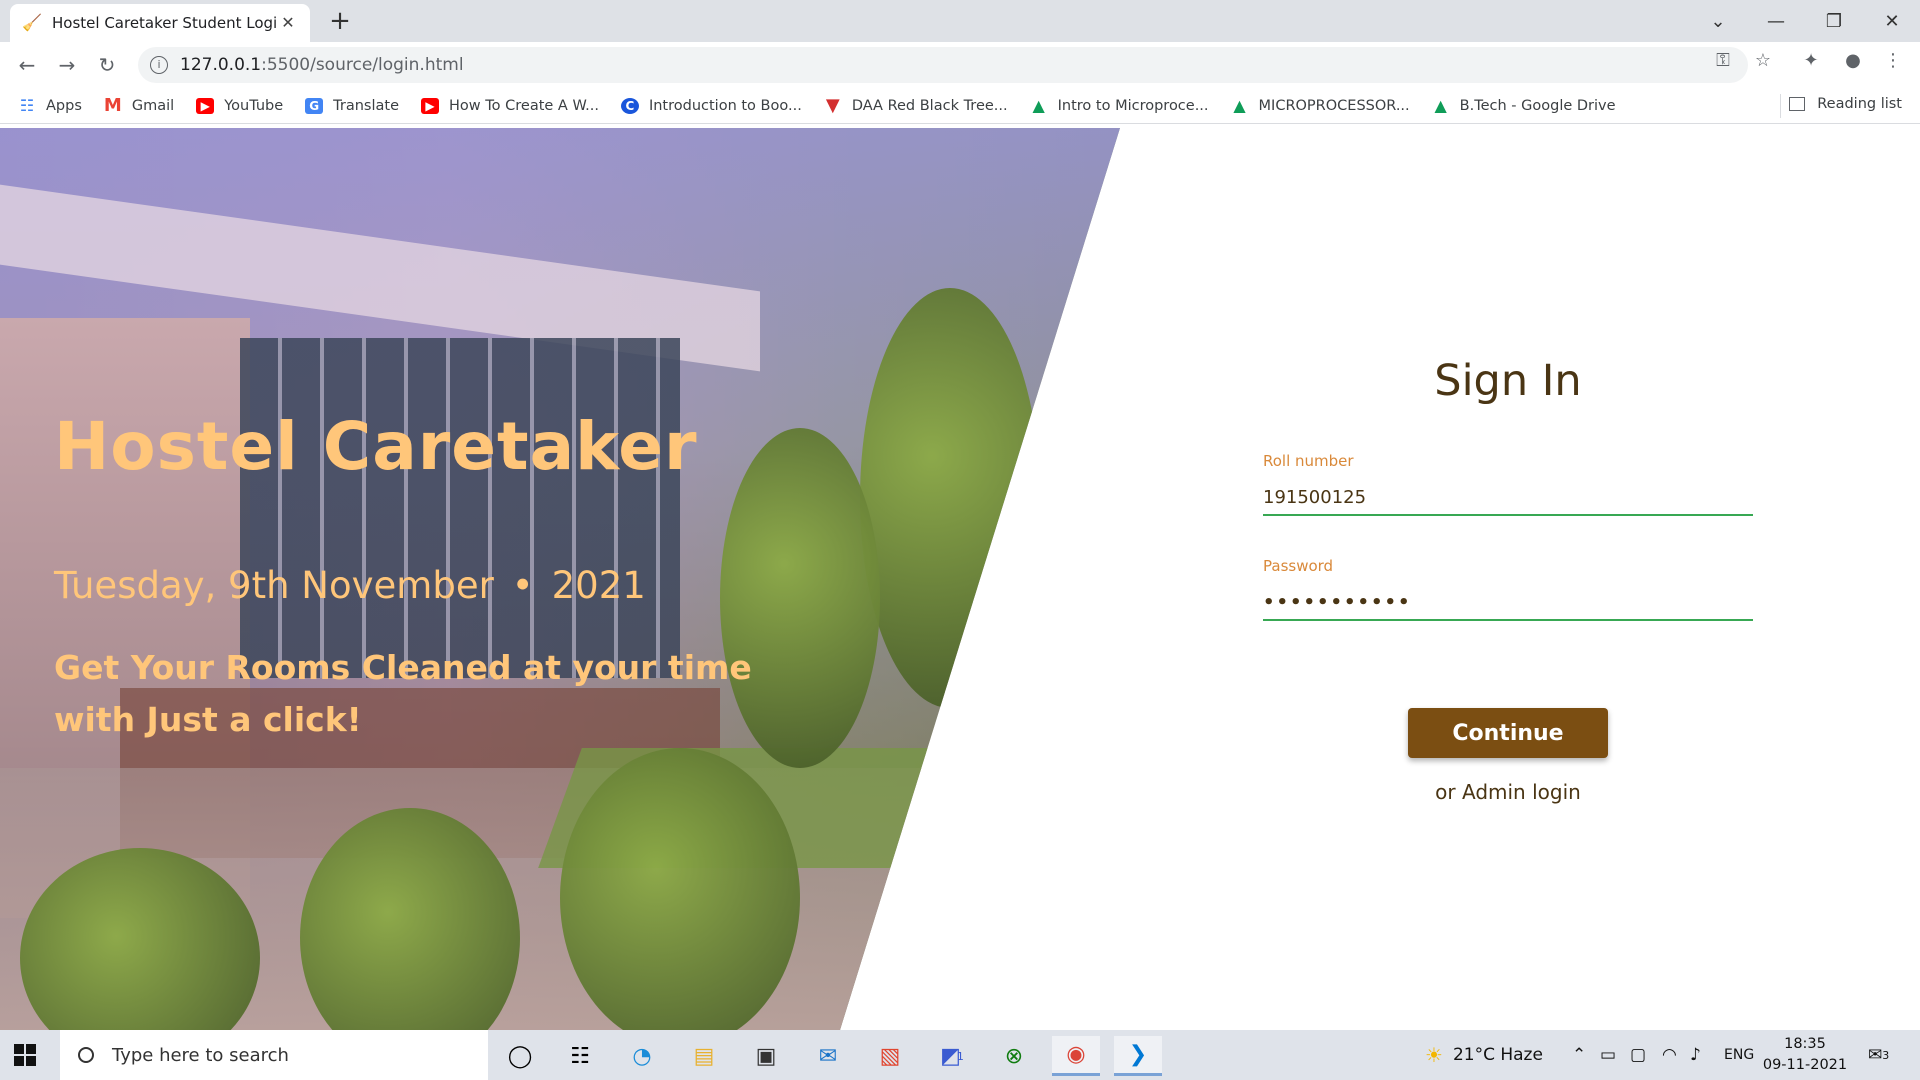  What do you see at coordinates (1484, 1055) in the screenshot?
I see `weather-widget: ☀ 21°C Haze` at bounding box center [1484, 1055].